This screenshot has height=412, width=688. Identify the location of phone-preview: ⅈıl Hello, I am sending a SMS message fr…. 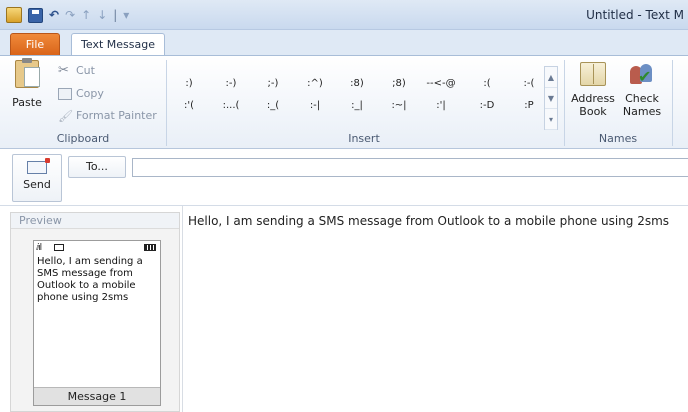
(97, 323).